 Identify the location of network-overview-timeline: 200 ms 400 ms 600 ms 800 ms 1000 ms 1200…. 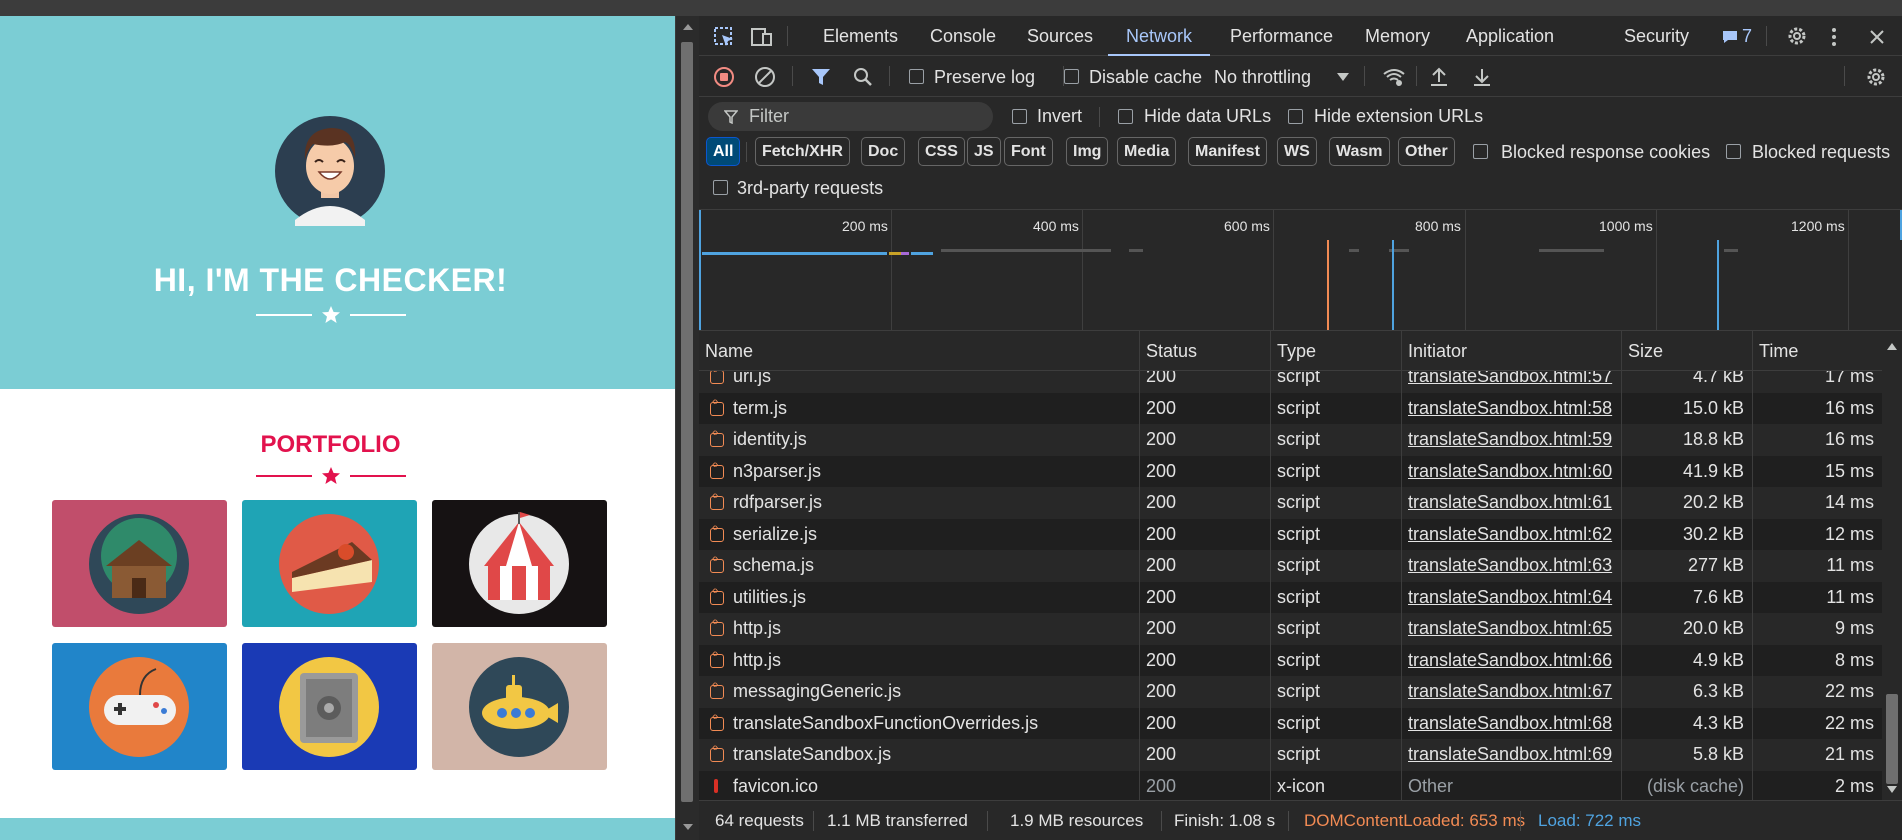
(1300, 270).